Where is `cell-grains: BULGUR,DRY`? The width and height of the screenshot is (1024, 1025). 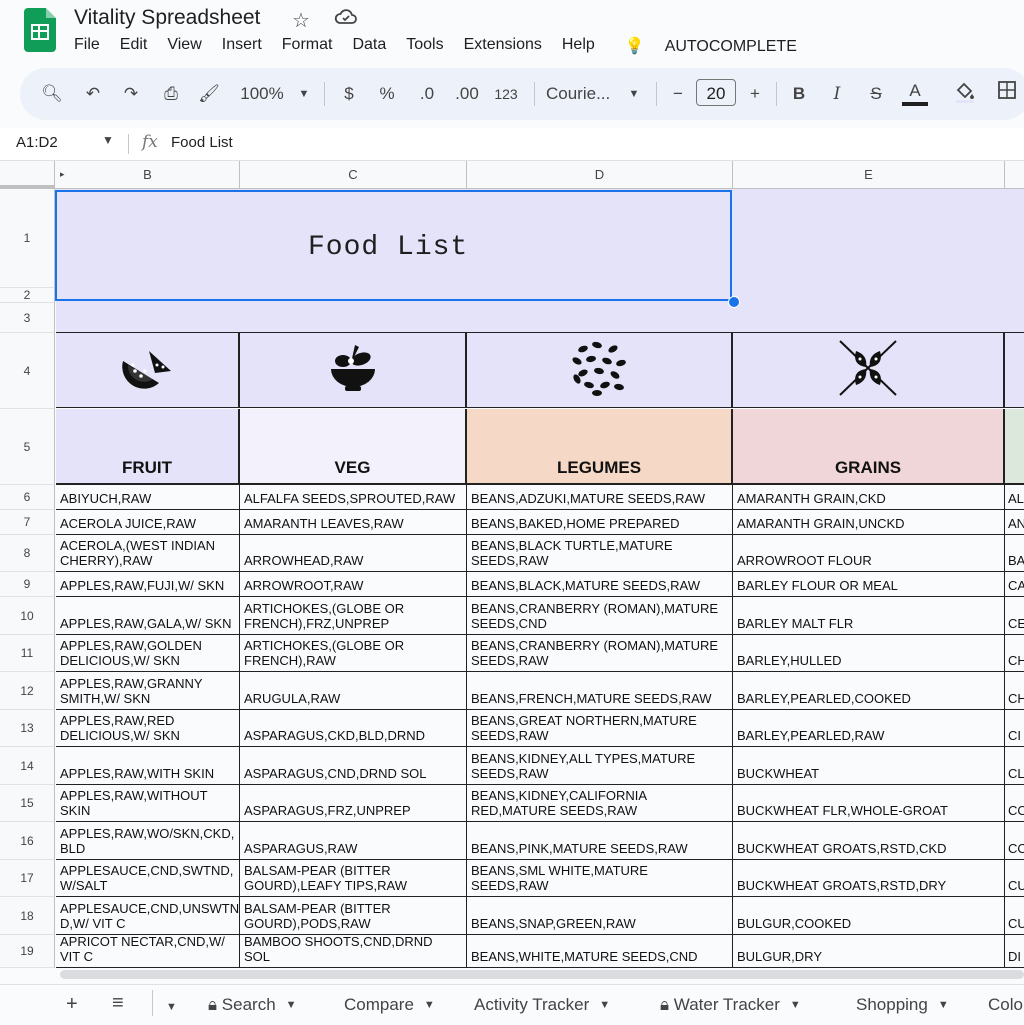
cell-grains: BULGUR,DRY is located at coordinates (869, 951).